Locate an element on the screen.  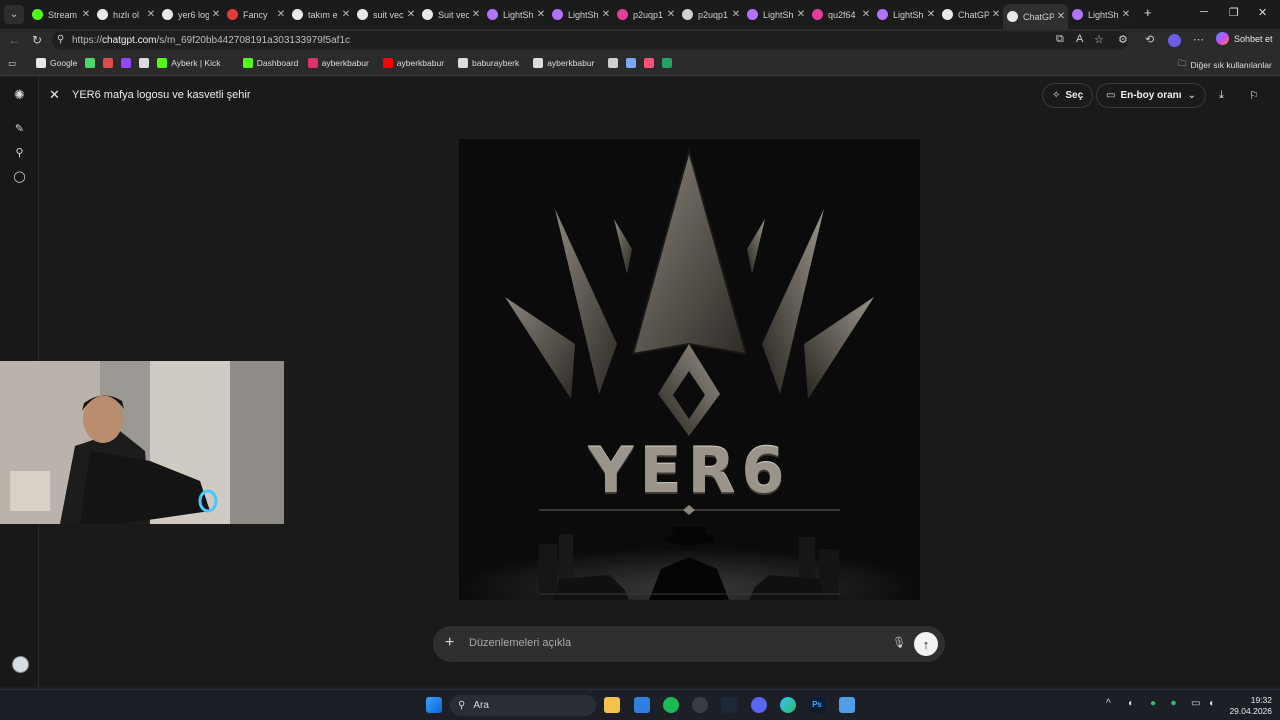
window-close-button: ✕ is located at coordinates (1262, 12).